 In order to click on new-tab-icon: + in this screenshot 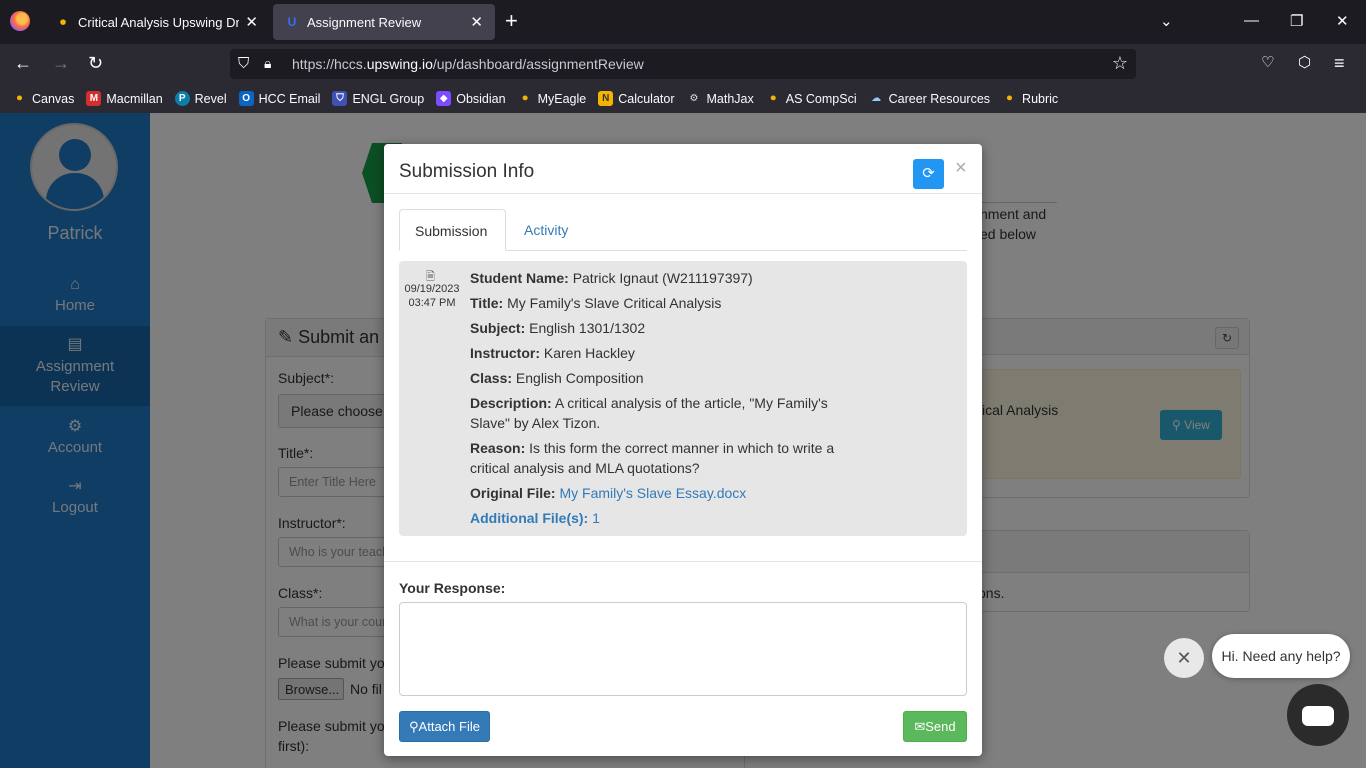, I will do `click(511, 21)`.